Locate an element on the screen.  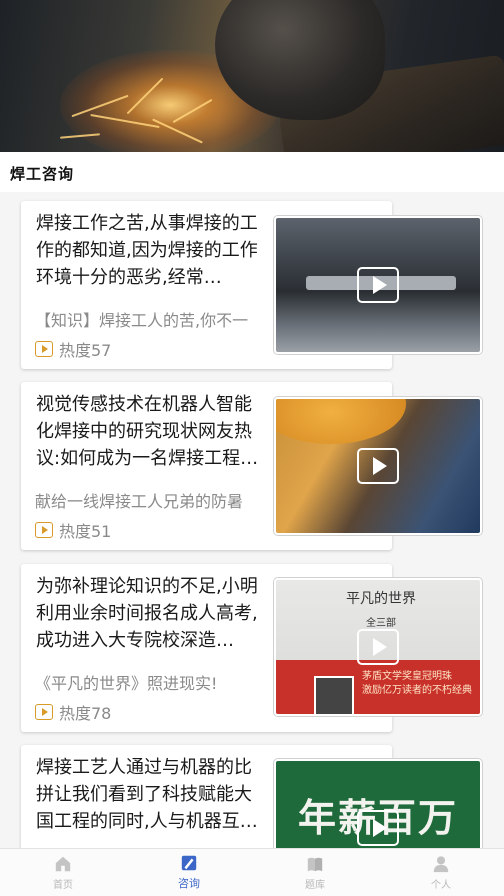
bottom-nav: 首页 咨询 题库 个人 is located at coordinates (252, 872).